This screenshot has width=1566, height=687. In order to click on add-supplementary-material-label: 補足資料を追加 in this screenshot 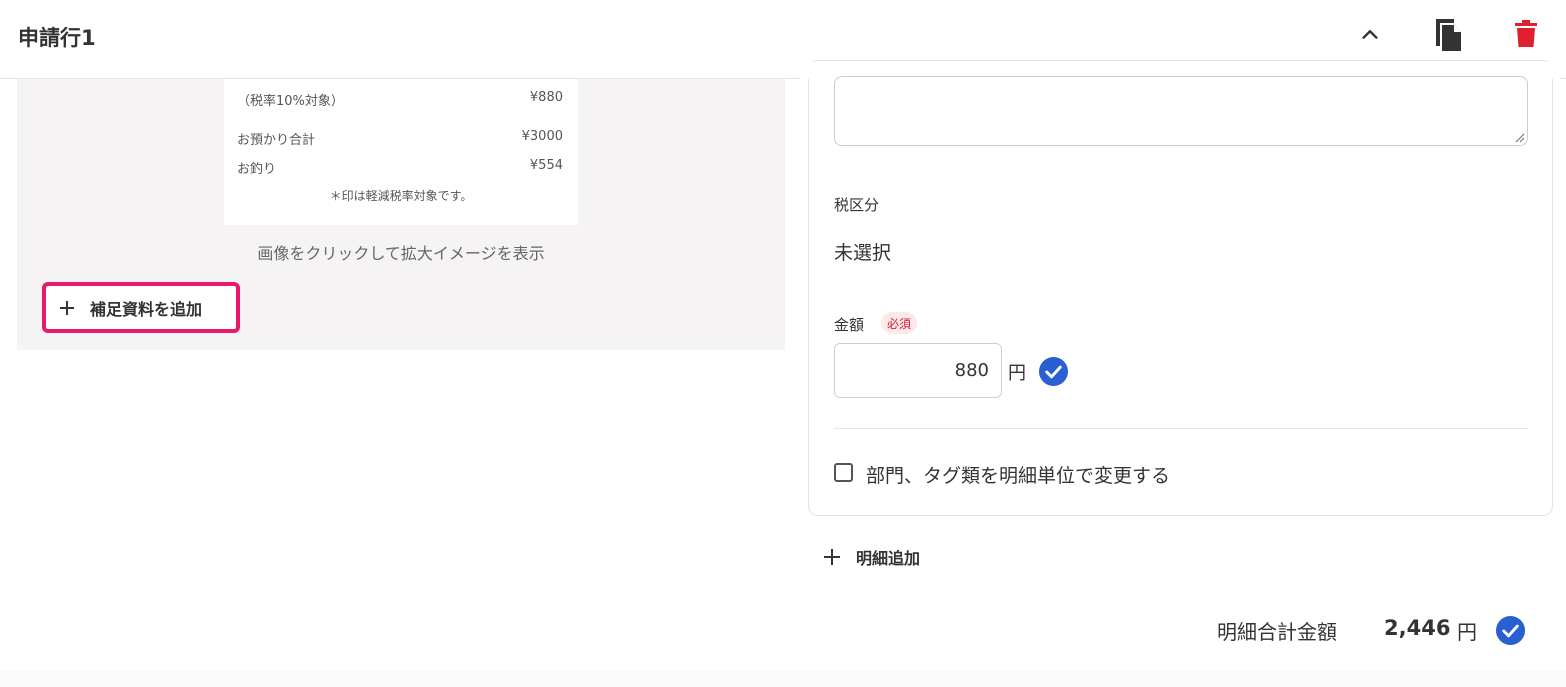, I will do `click(146, 309)`.